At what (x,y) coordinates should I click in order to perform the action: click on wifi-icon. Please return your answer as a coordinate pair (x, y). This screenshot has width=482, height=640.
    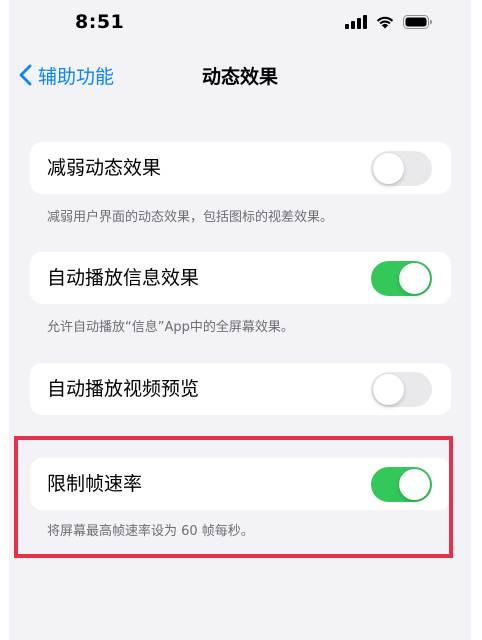
    Looking at the image, I should click on (385, 22).